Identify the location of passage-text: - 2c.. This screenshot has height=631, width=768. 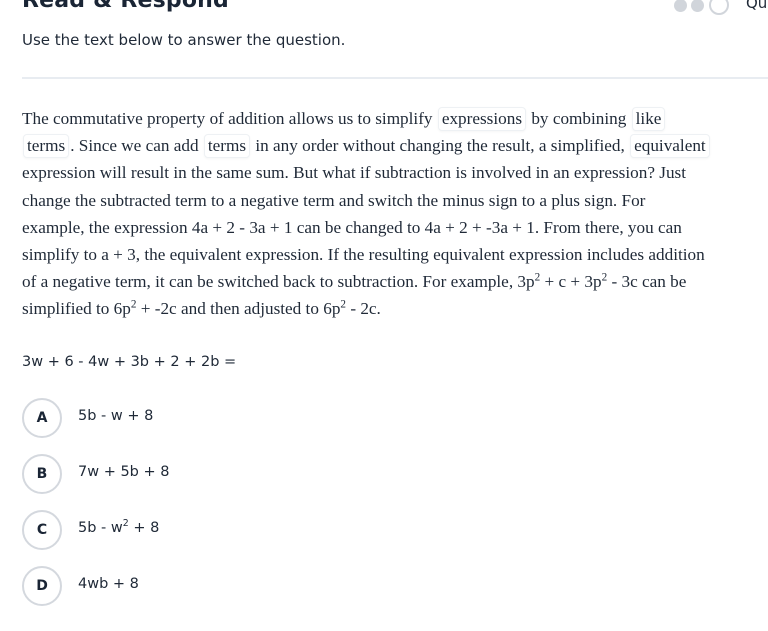
(363, 309).